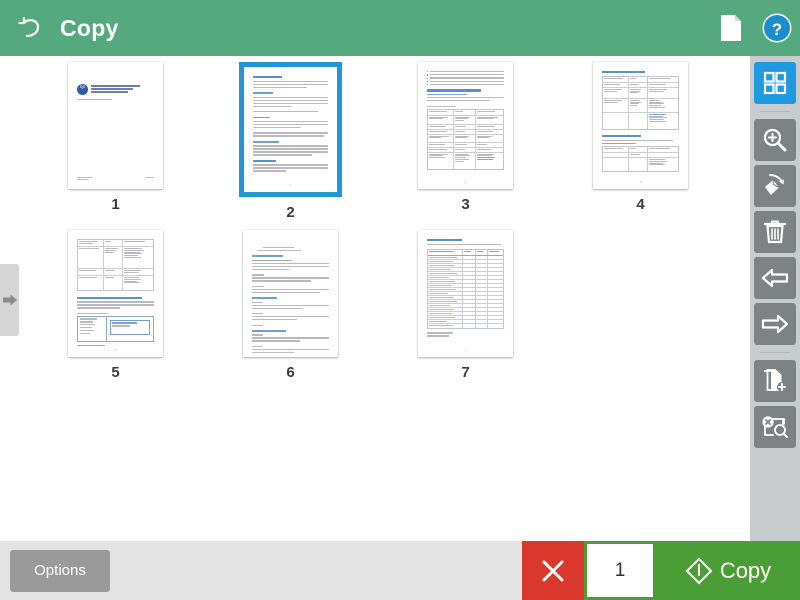  What do you see at coordinates (290, 350) in the screenshot?
I see `page-footer-number: 6` at bounding box center [290, 350].